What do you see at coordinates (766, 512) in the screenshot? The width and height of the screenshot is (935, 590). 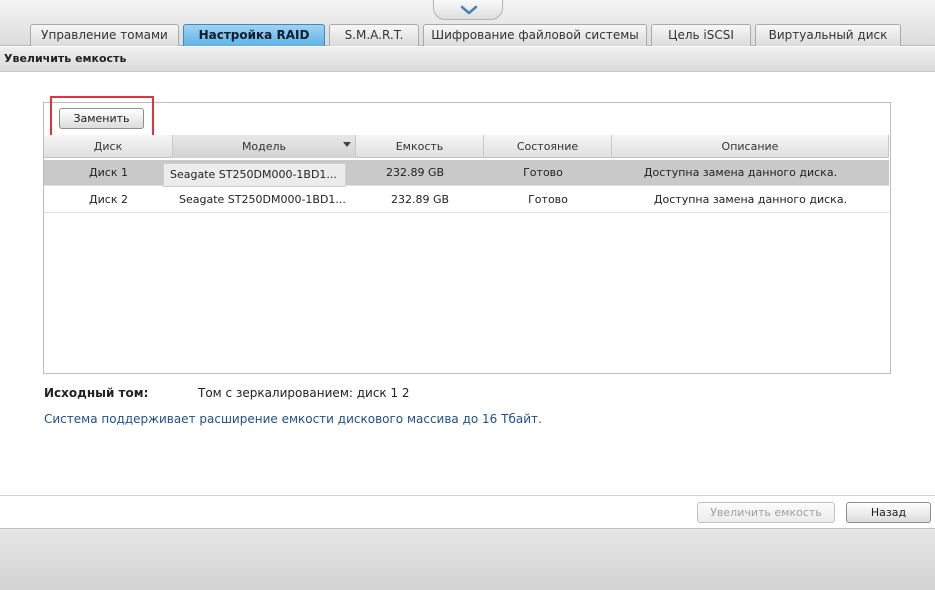 I see `expand-capacity-button: Увеличить емкость` at bounding box center [766, 512].